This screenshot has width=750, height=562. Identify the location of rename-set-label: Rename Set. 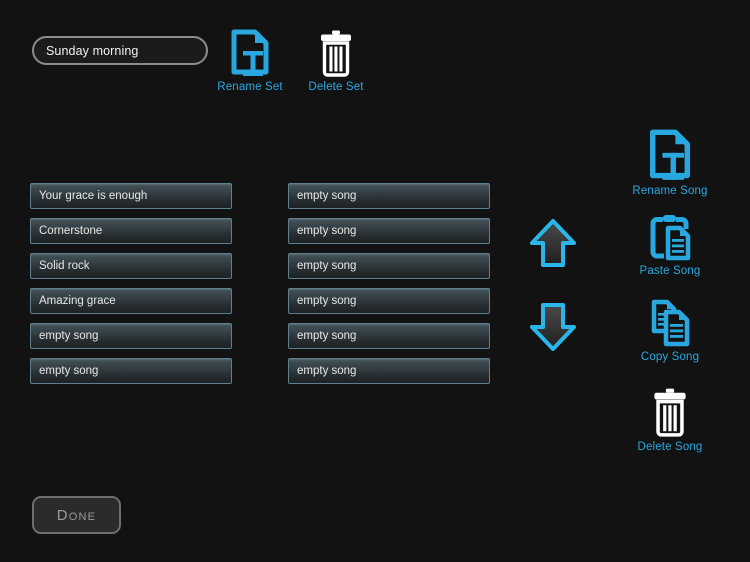
(250, 87).